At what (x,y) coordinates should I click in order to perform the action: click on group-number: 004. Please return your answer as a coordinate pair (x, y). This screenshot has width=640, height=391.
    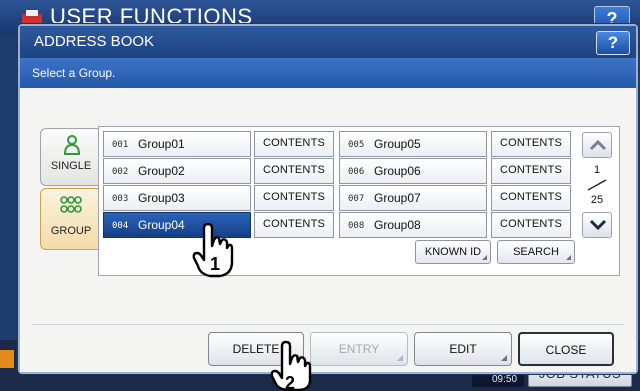
    Looking at the image, I should click on (120, 226).